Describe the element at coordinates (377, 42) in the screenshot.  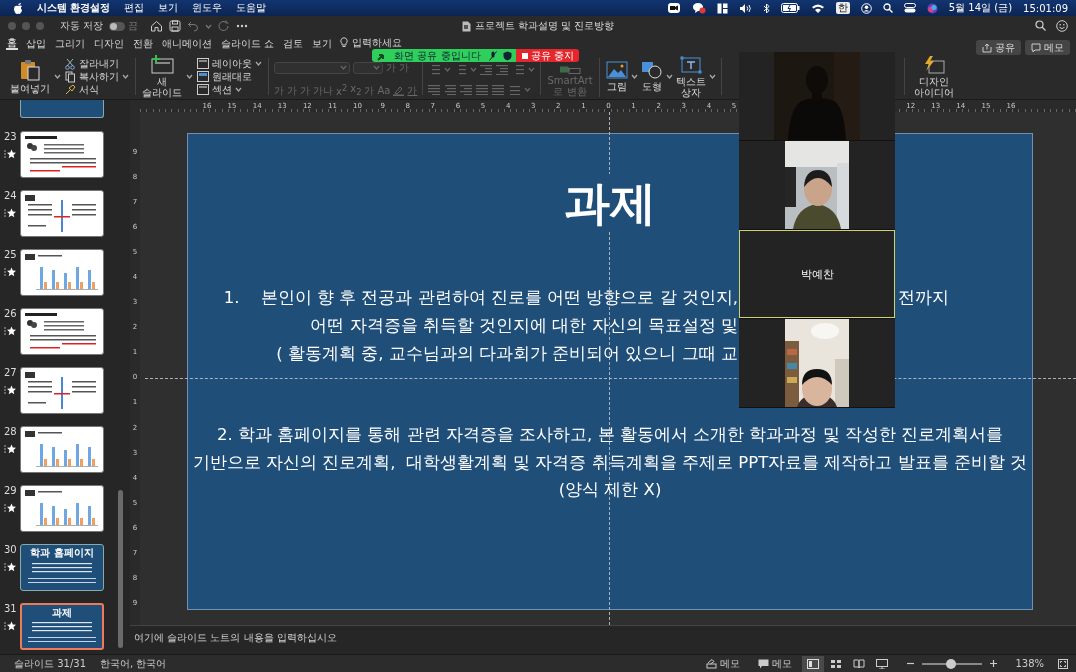
I see `tell-me-field: 입력하세요` at that location.